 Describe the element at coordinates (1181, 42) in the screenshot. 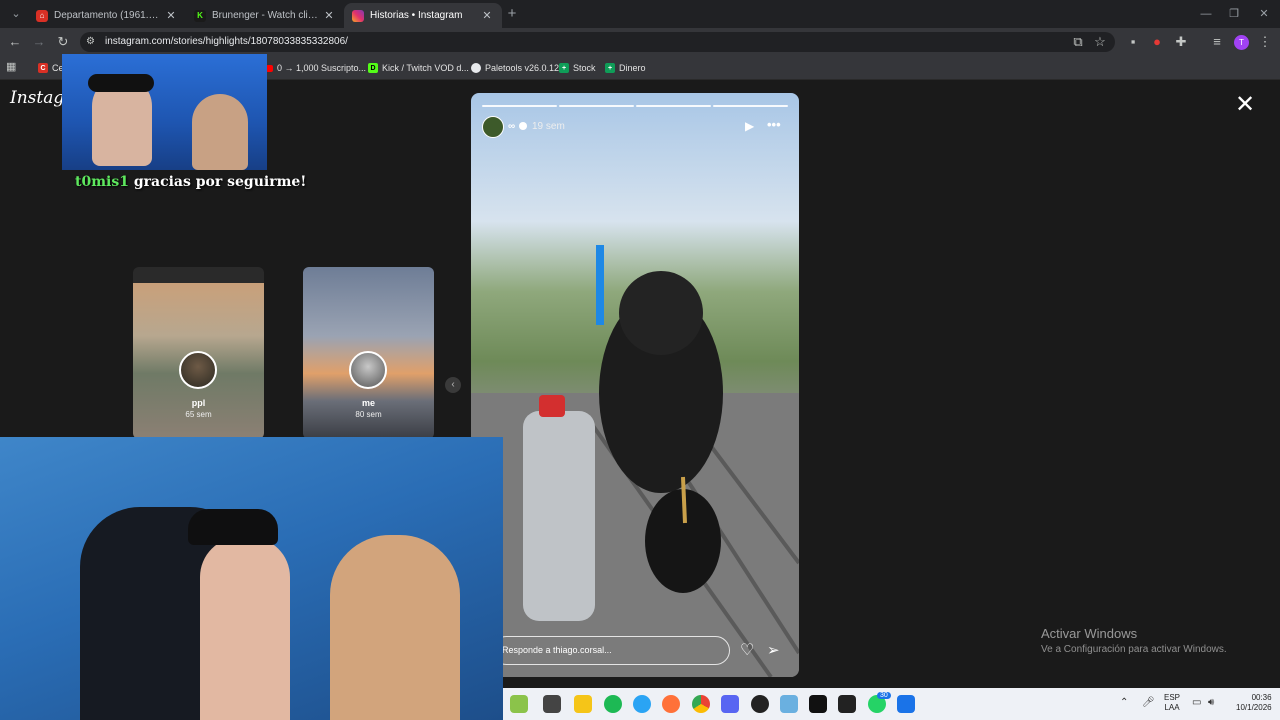

I see `extensions-puzzle-icon: ✚` at that location.